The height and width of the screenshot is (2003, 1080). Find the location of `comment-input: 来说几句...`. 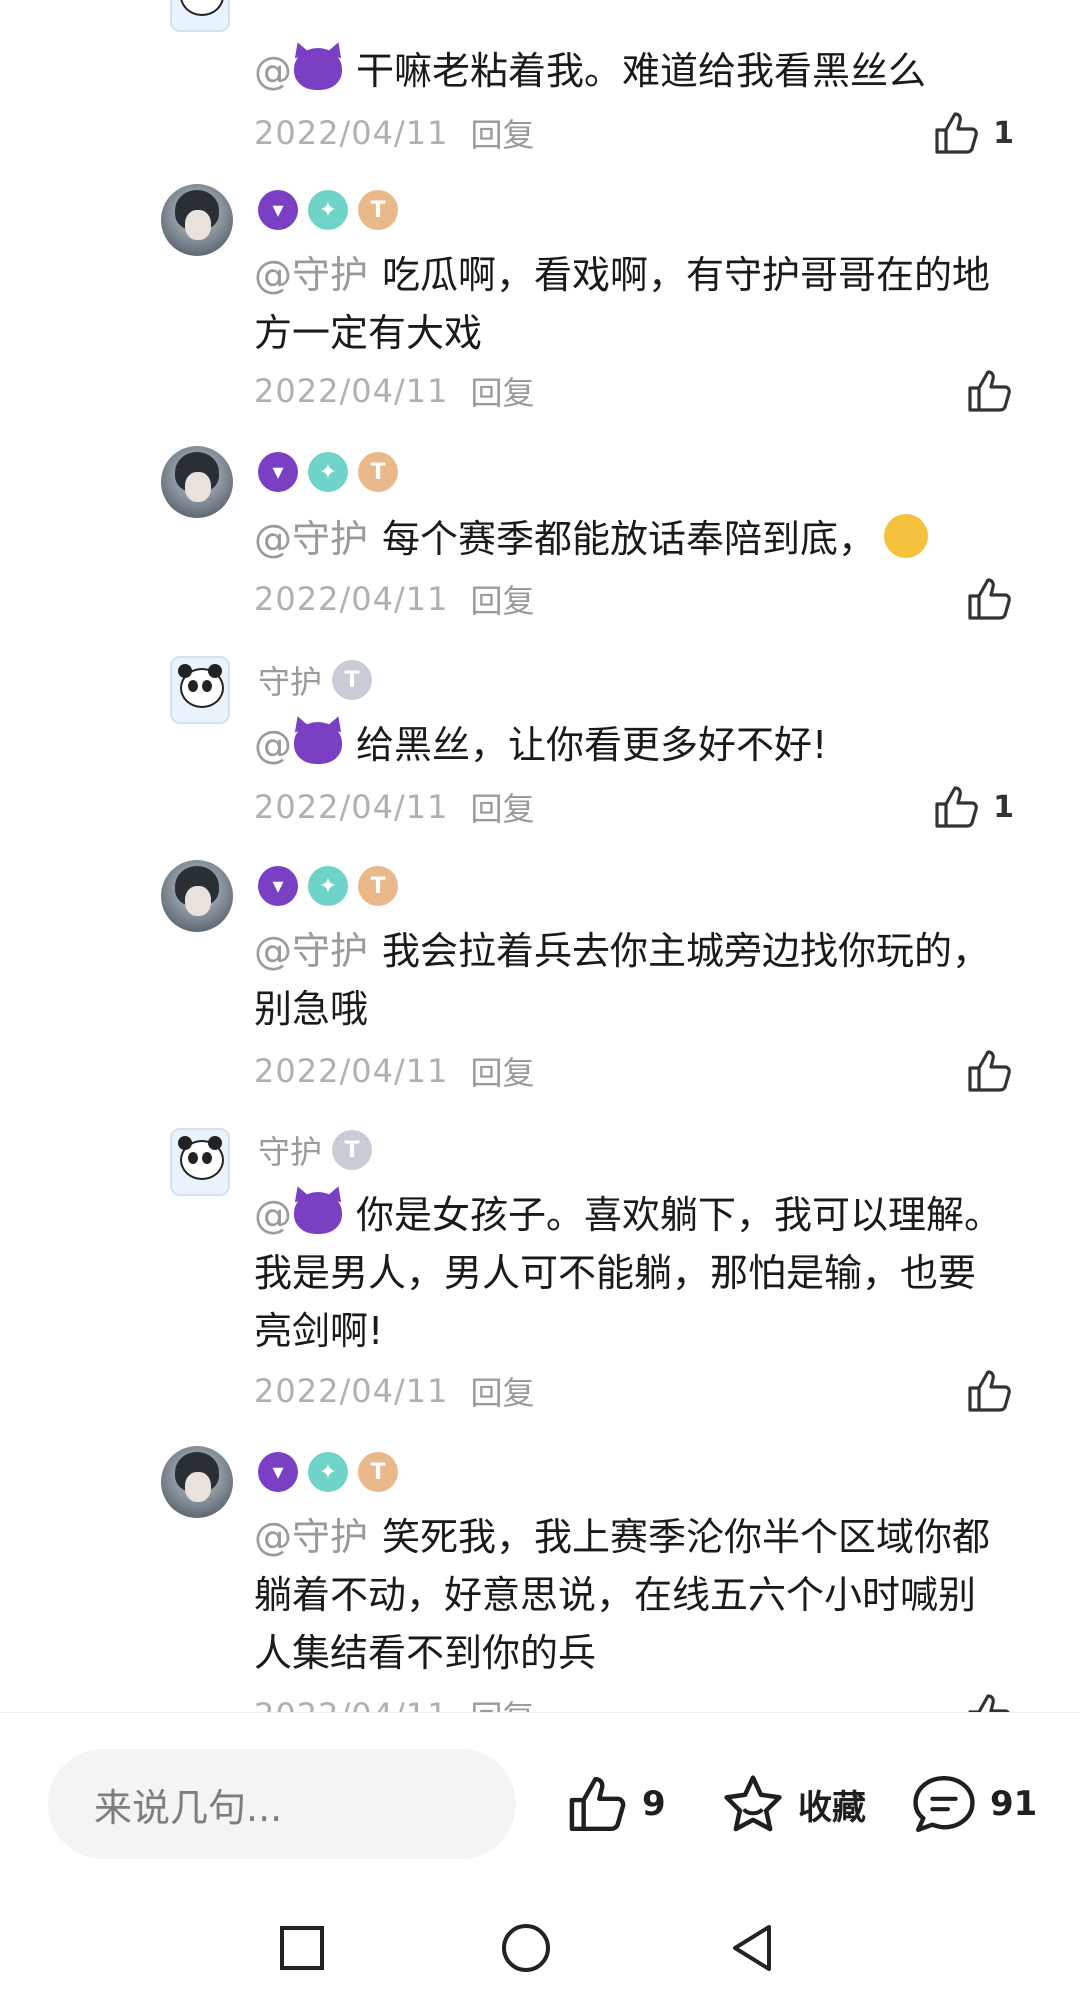

comment-input: 来说几句... is located at coordinates (282, 1804).